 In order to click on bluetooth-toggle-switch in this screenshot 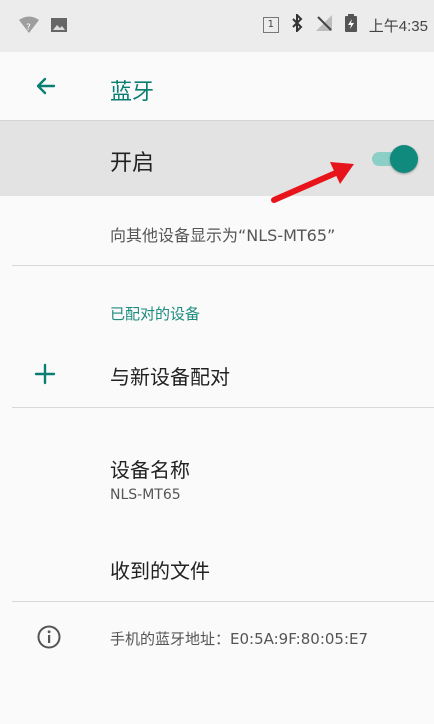, I will do `click(396, 159)`.